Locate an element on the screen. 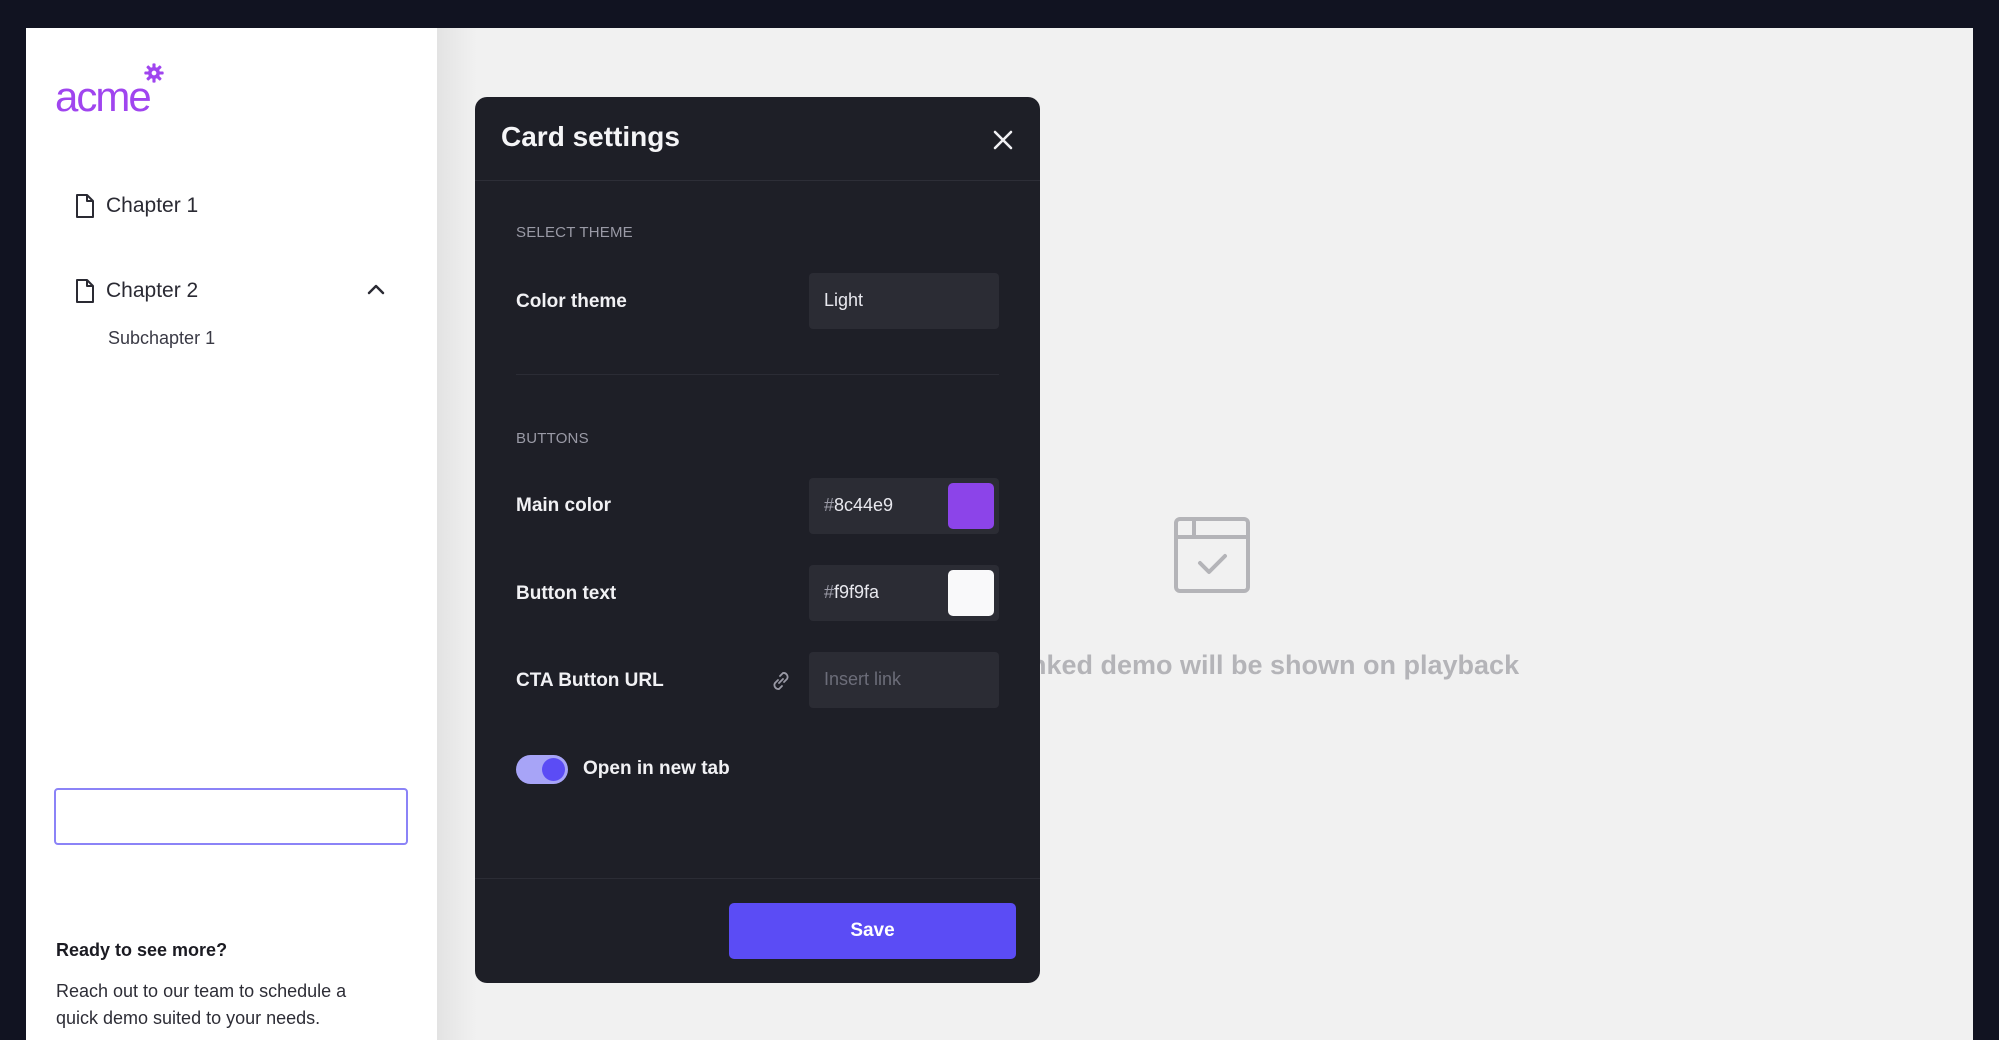  button-text-swatch is located at coordinates (971, 593).